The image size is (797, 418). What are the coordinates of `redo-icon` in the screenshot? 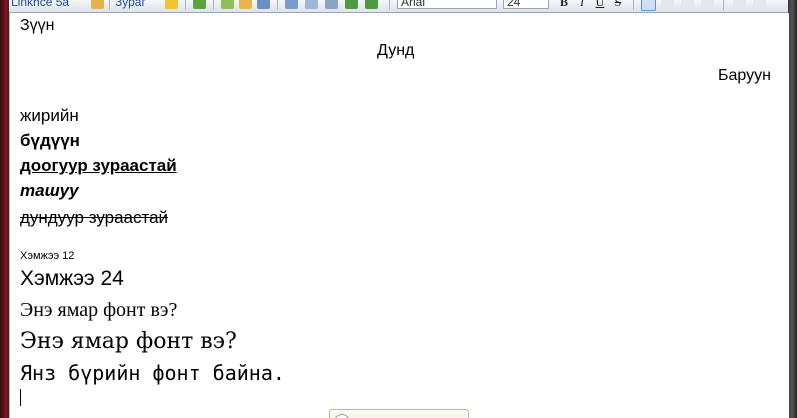 It's located at (371, 4).